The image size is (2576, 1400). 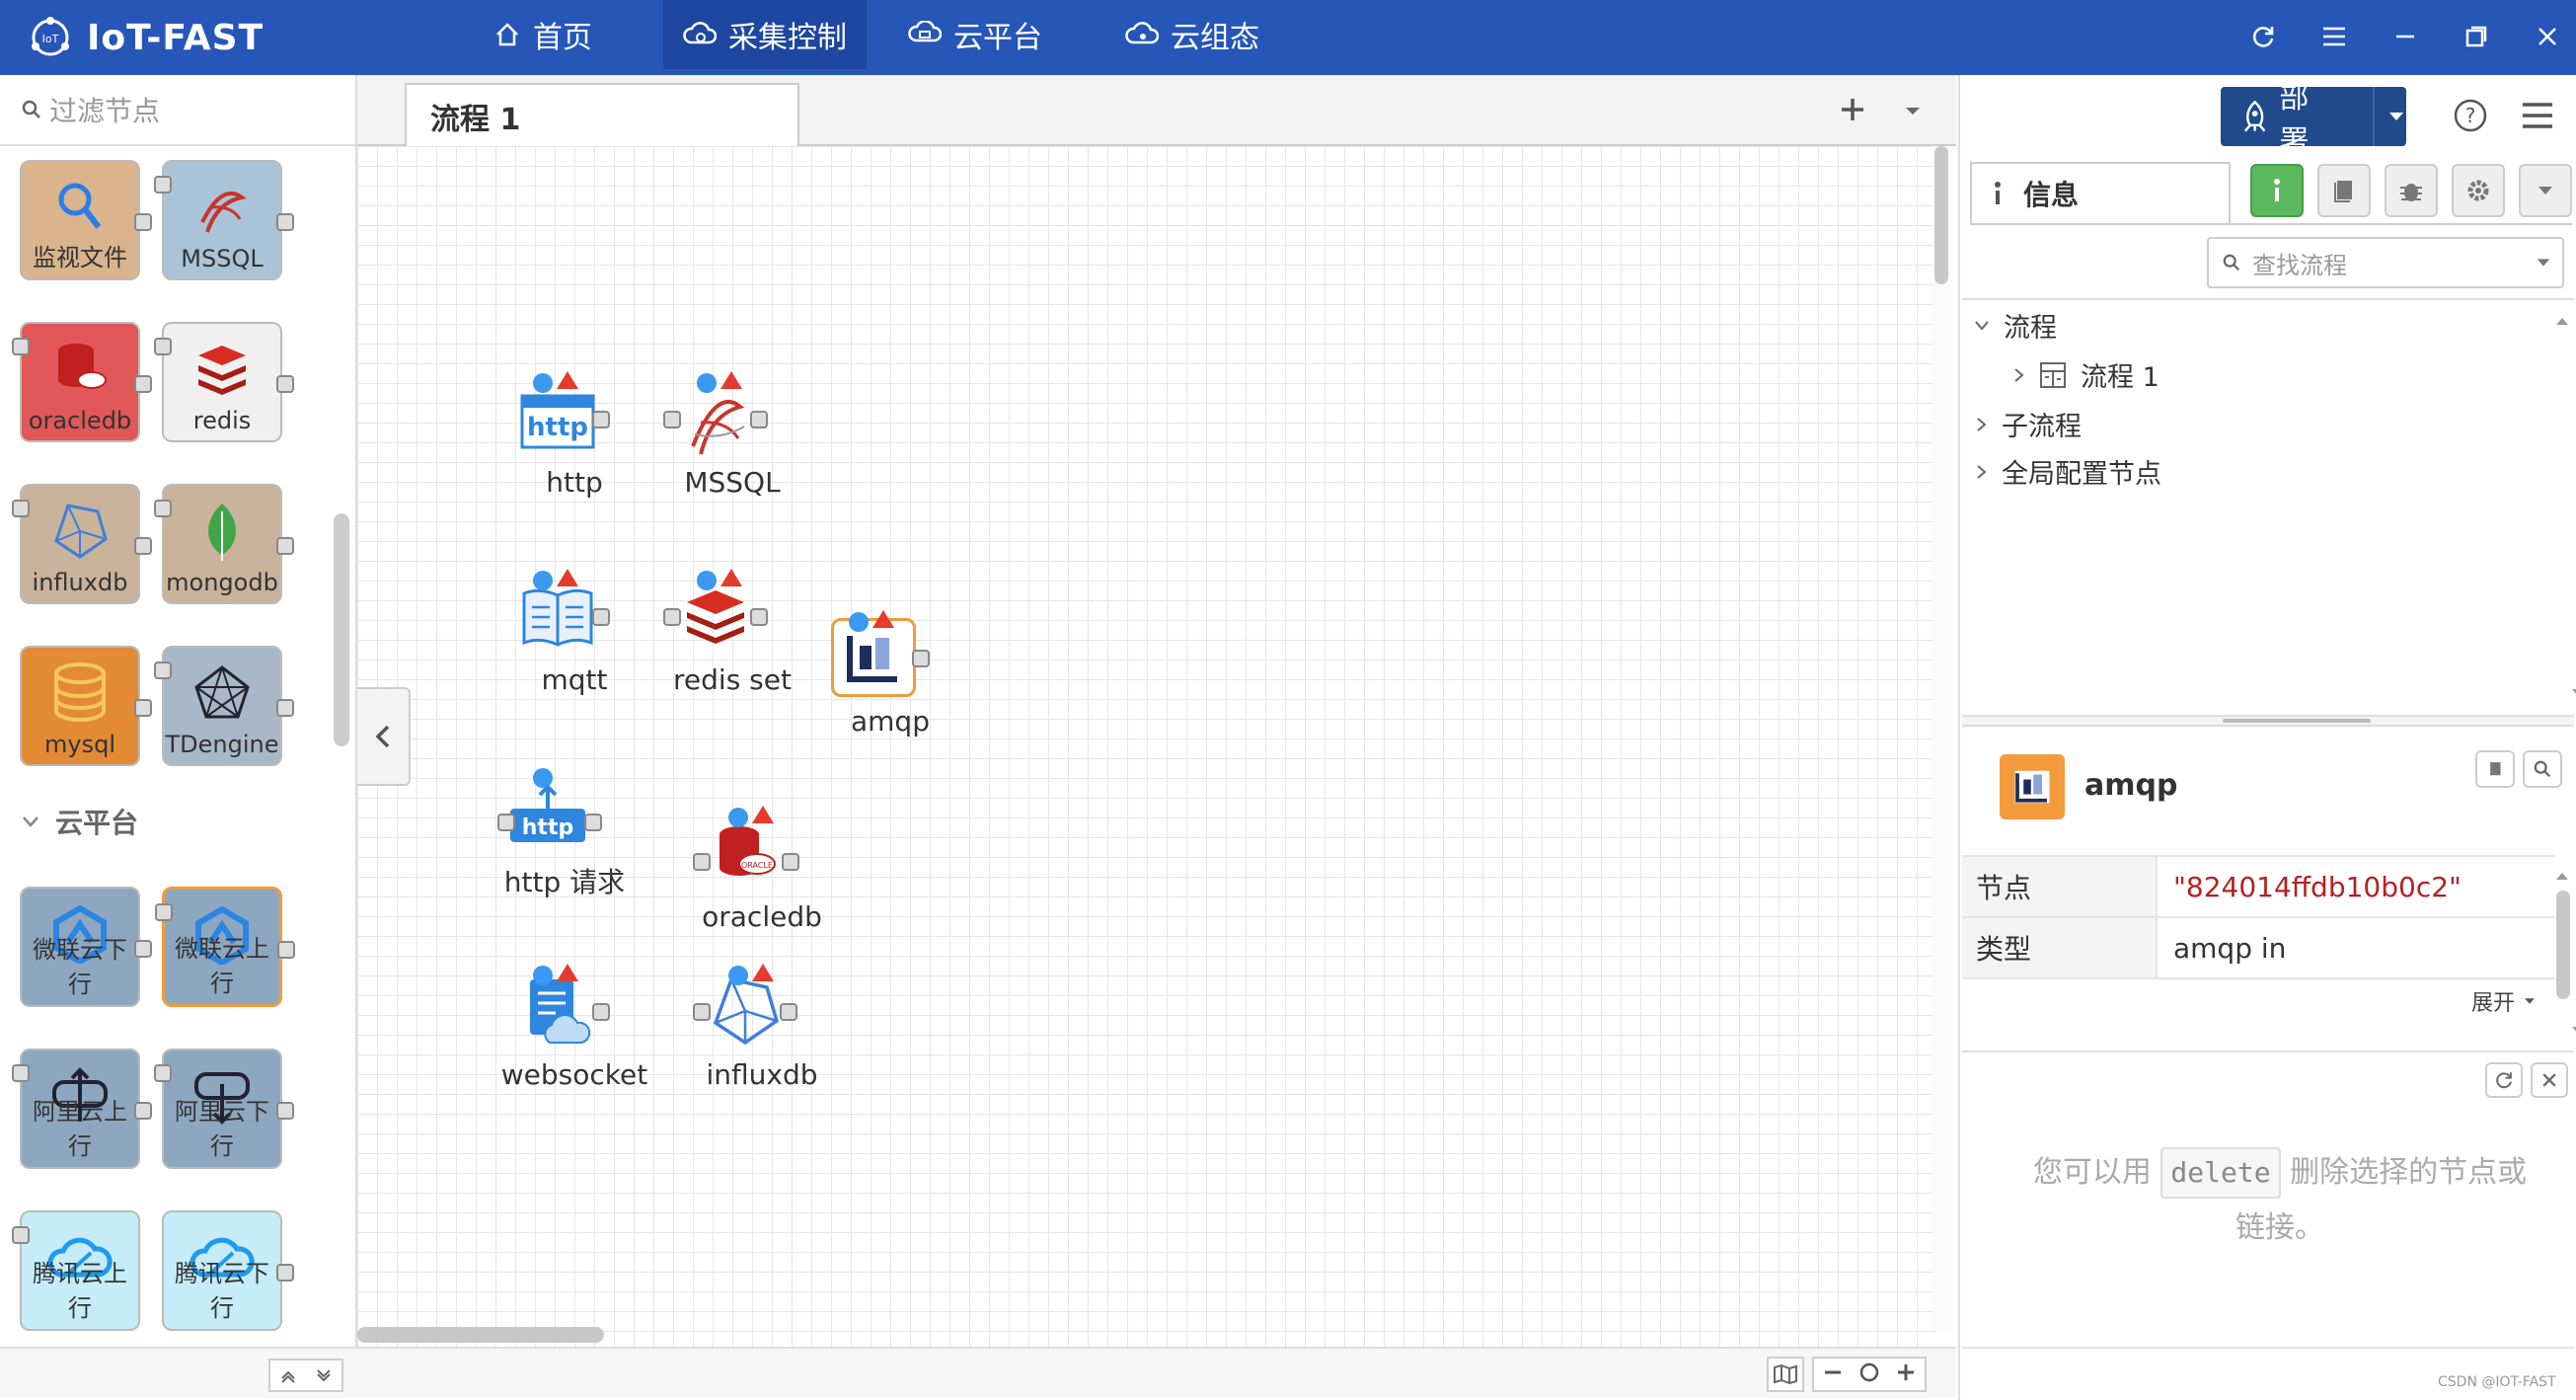 What do you see at coordinates (76, 1270) in the screenshot?
I see `palette-node-tencent-up: 腾讯云上行` at bounding box center [76, 1270].